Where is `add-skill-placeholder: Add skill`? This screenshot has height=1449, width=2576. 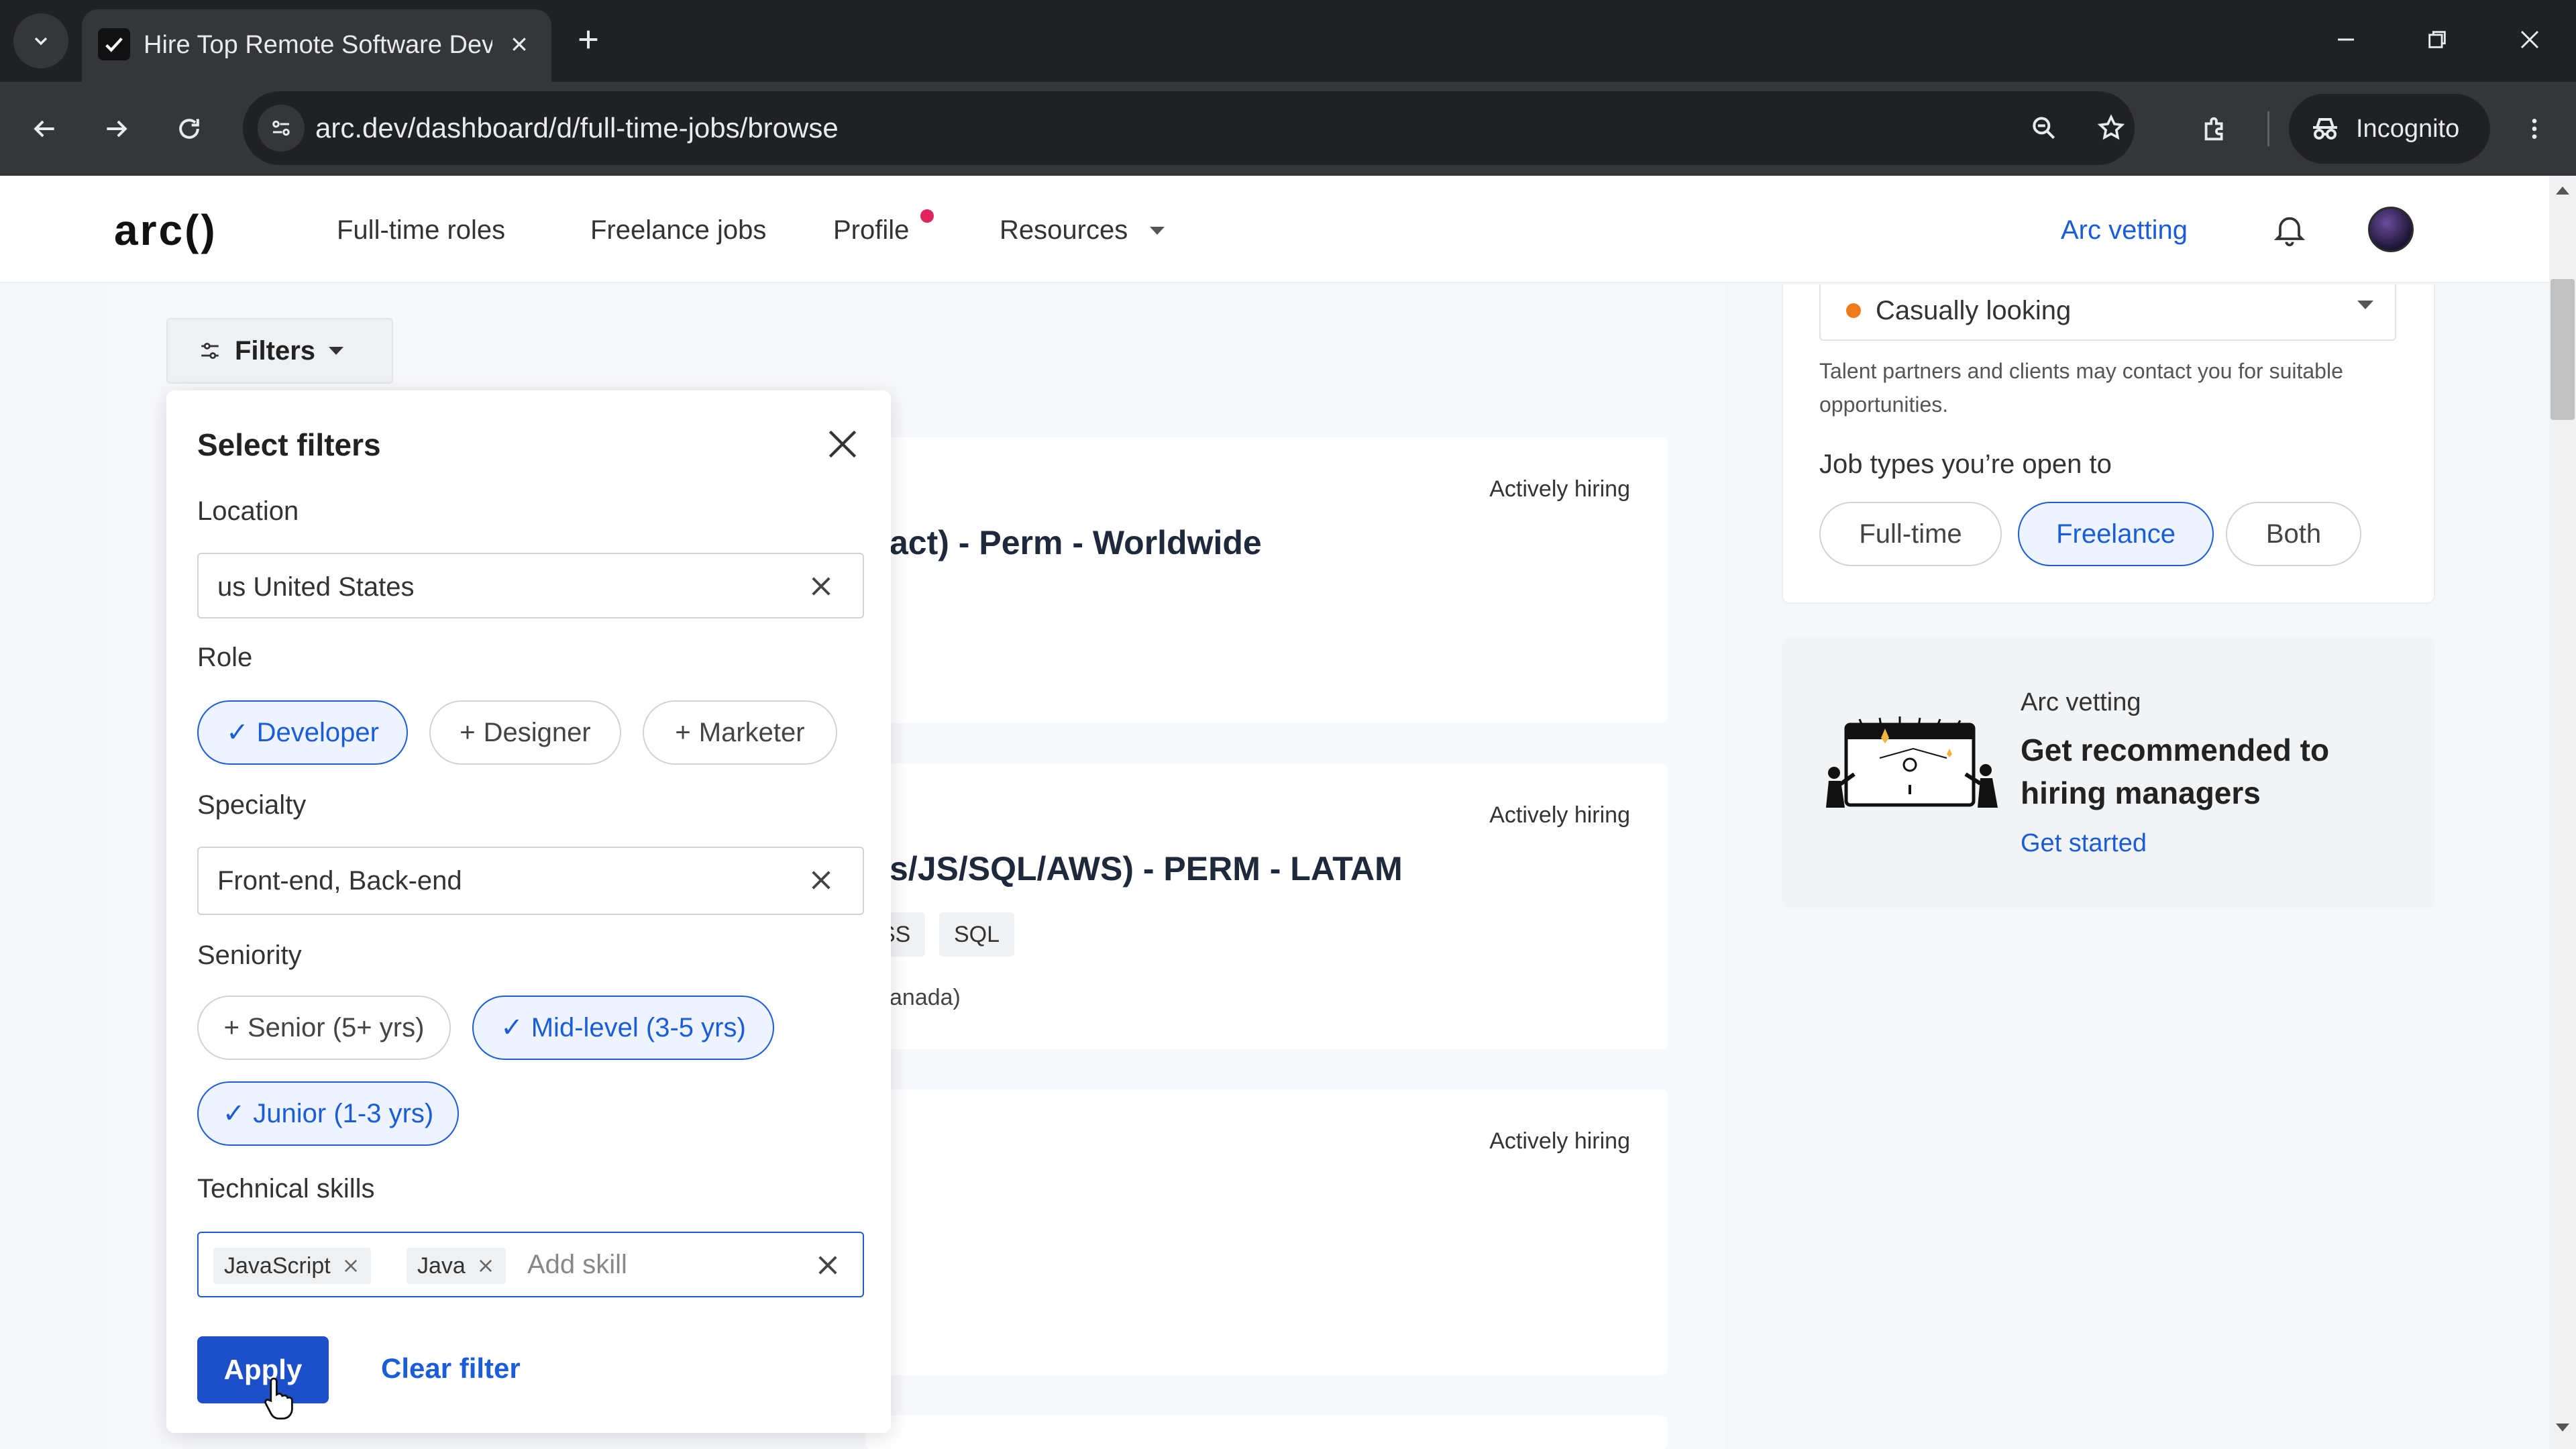
add-skill-placeholder: Add skill is located at coordinates (577, 1264).